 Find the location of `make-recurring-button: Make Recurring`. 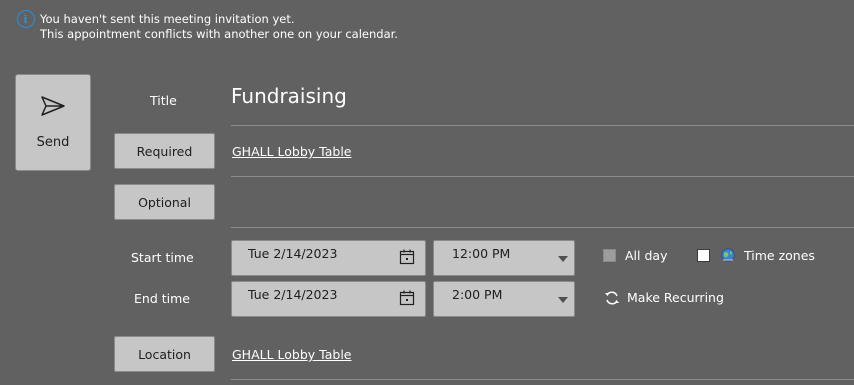

make-recurring-button: Make Recurring is located at coordinates (675, 297).